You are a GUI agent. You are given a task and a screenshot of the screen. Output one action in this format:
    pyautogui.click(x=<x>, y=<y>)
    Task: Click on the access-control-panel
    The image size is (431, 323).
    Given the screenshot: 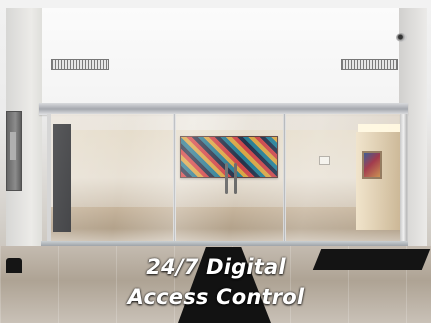 What is the action you would take?
    pyautogui.click(x=14, y=151)
    